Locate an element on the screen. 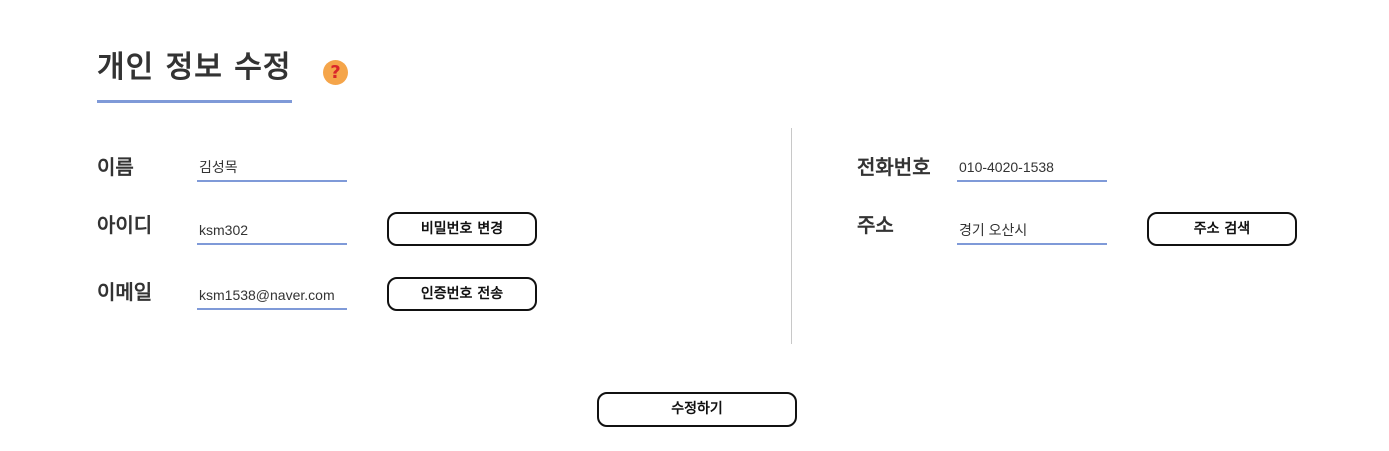  help-icon: ? is located at coordinates (335, 72).